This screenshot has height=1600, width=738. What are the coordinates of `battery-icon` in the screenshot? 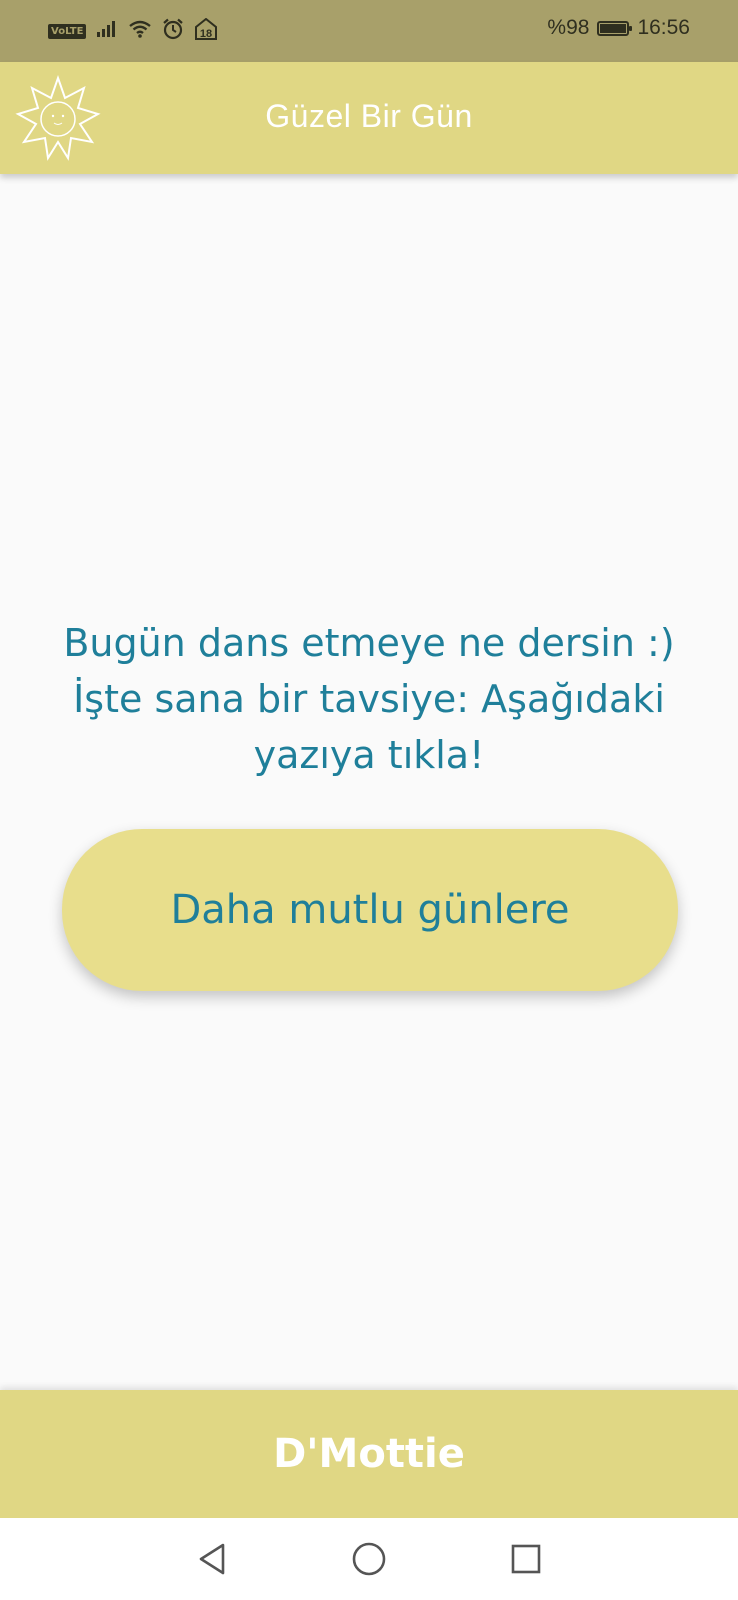 It's located at (615, 28).